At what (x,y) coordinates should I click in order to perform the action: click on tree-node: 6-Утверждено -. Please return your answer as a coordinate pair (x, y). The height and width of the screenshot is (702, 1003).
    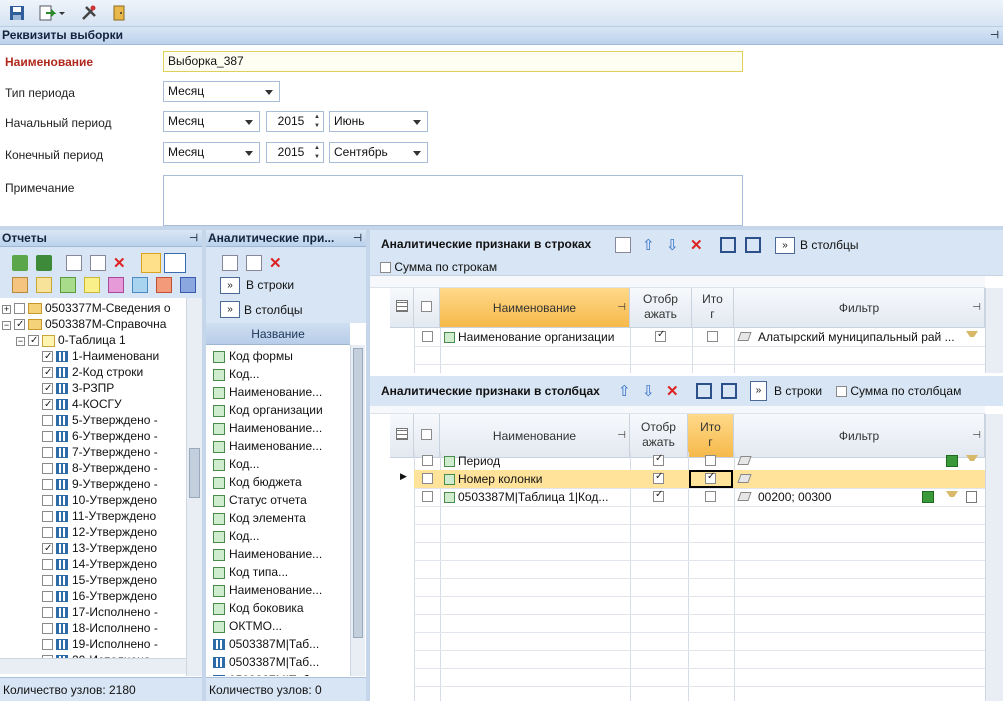
    Looking at the image, I should click on (94, 436).